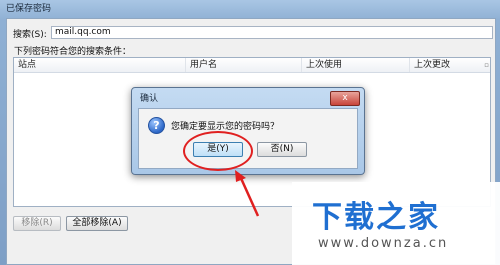  Describe the element at coordinates (97, 223) in the screenshot. I see `remove-all-button: 全部移除(A)` at that location.